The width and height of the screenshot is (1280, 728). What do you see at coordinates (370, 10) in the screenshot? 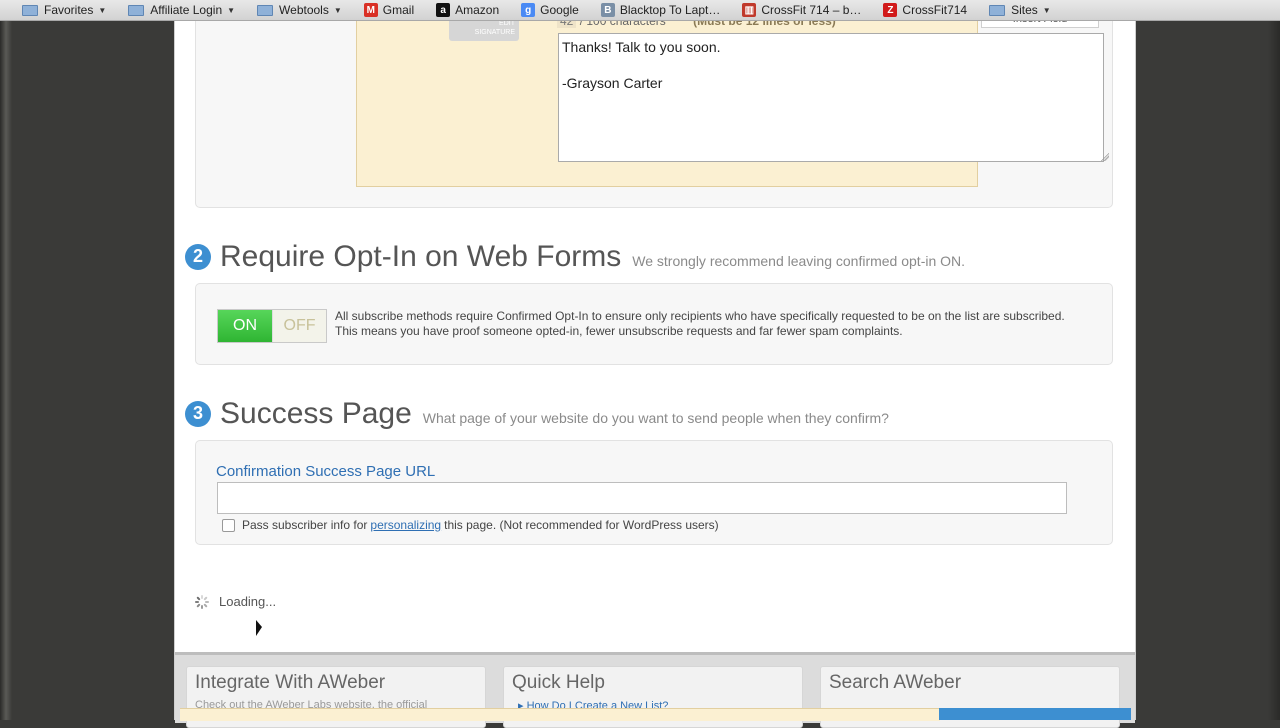
I see `gmail-icon: M` at bounding box center [370, 10].